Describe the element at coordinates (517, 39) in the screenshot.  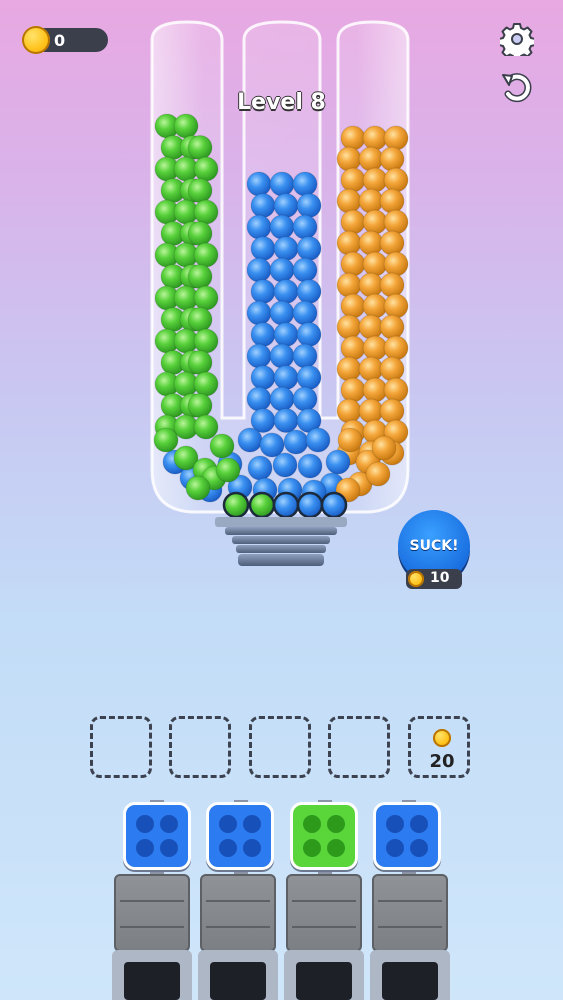
I see `gear-icon` at that location.